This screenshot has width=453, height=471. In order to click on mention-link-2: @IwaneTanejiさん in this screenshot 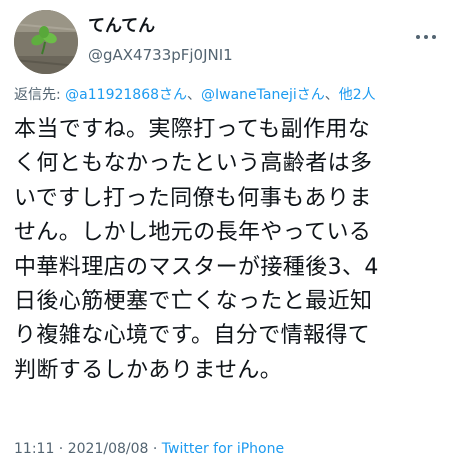, I will do `click(263, 95)`.